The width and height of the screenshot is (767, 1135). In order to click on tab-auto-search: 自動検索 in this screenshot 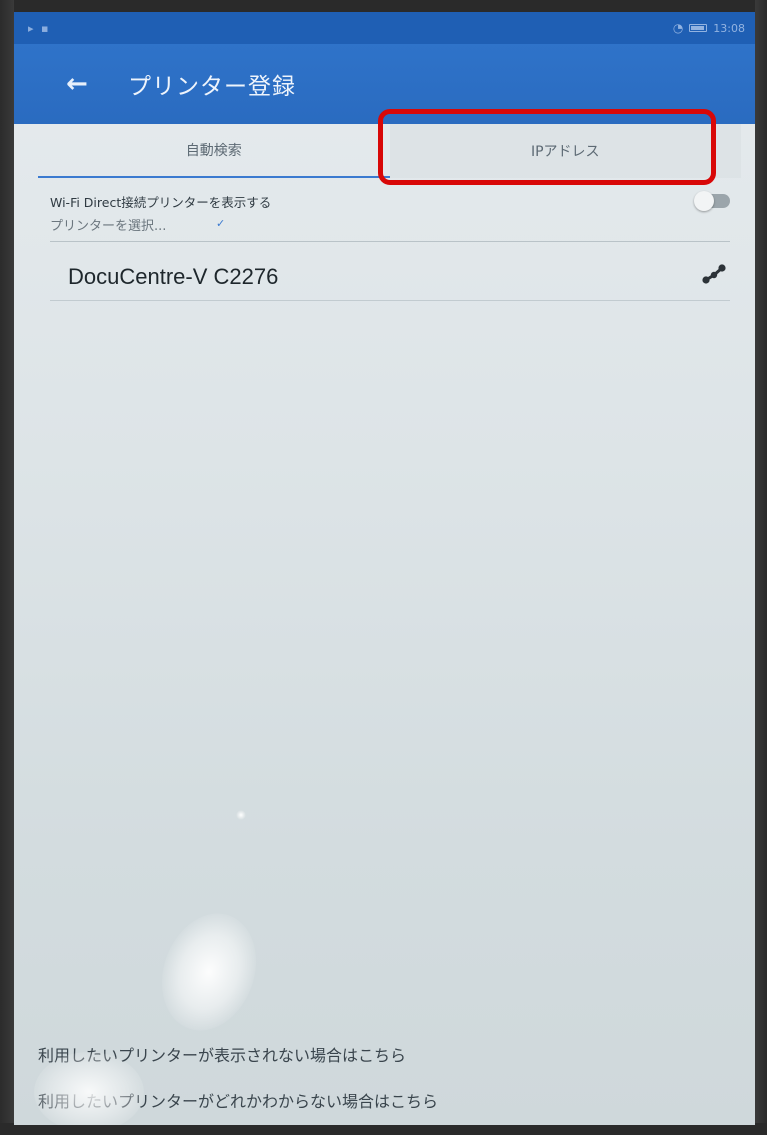, I will do `click(214, 151)`.